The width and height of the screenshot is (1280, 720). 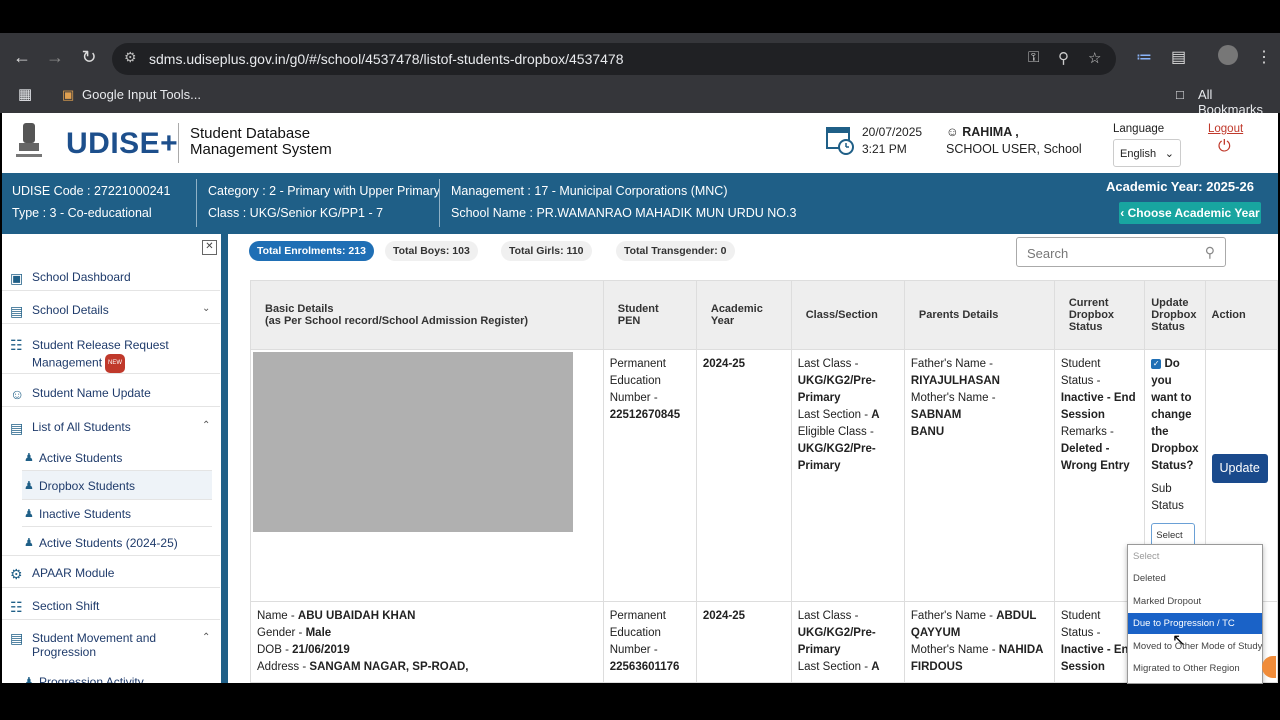 What do you see at coordinates (68, 94) in the screenshot?
I see `folder-icon: ▣` at bounding box center [68, 94].